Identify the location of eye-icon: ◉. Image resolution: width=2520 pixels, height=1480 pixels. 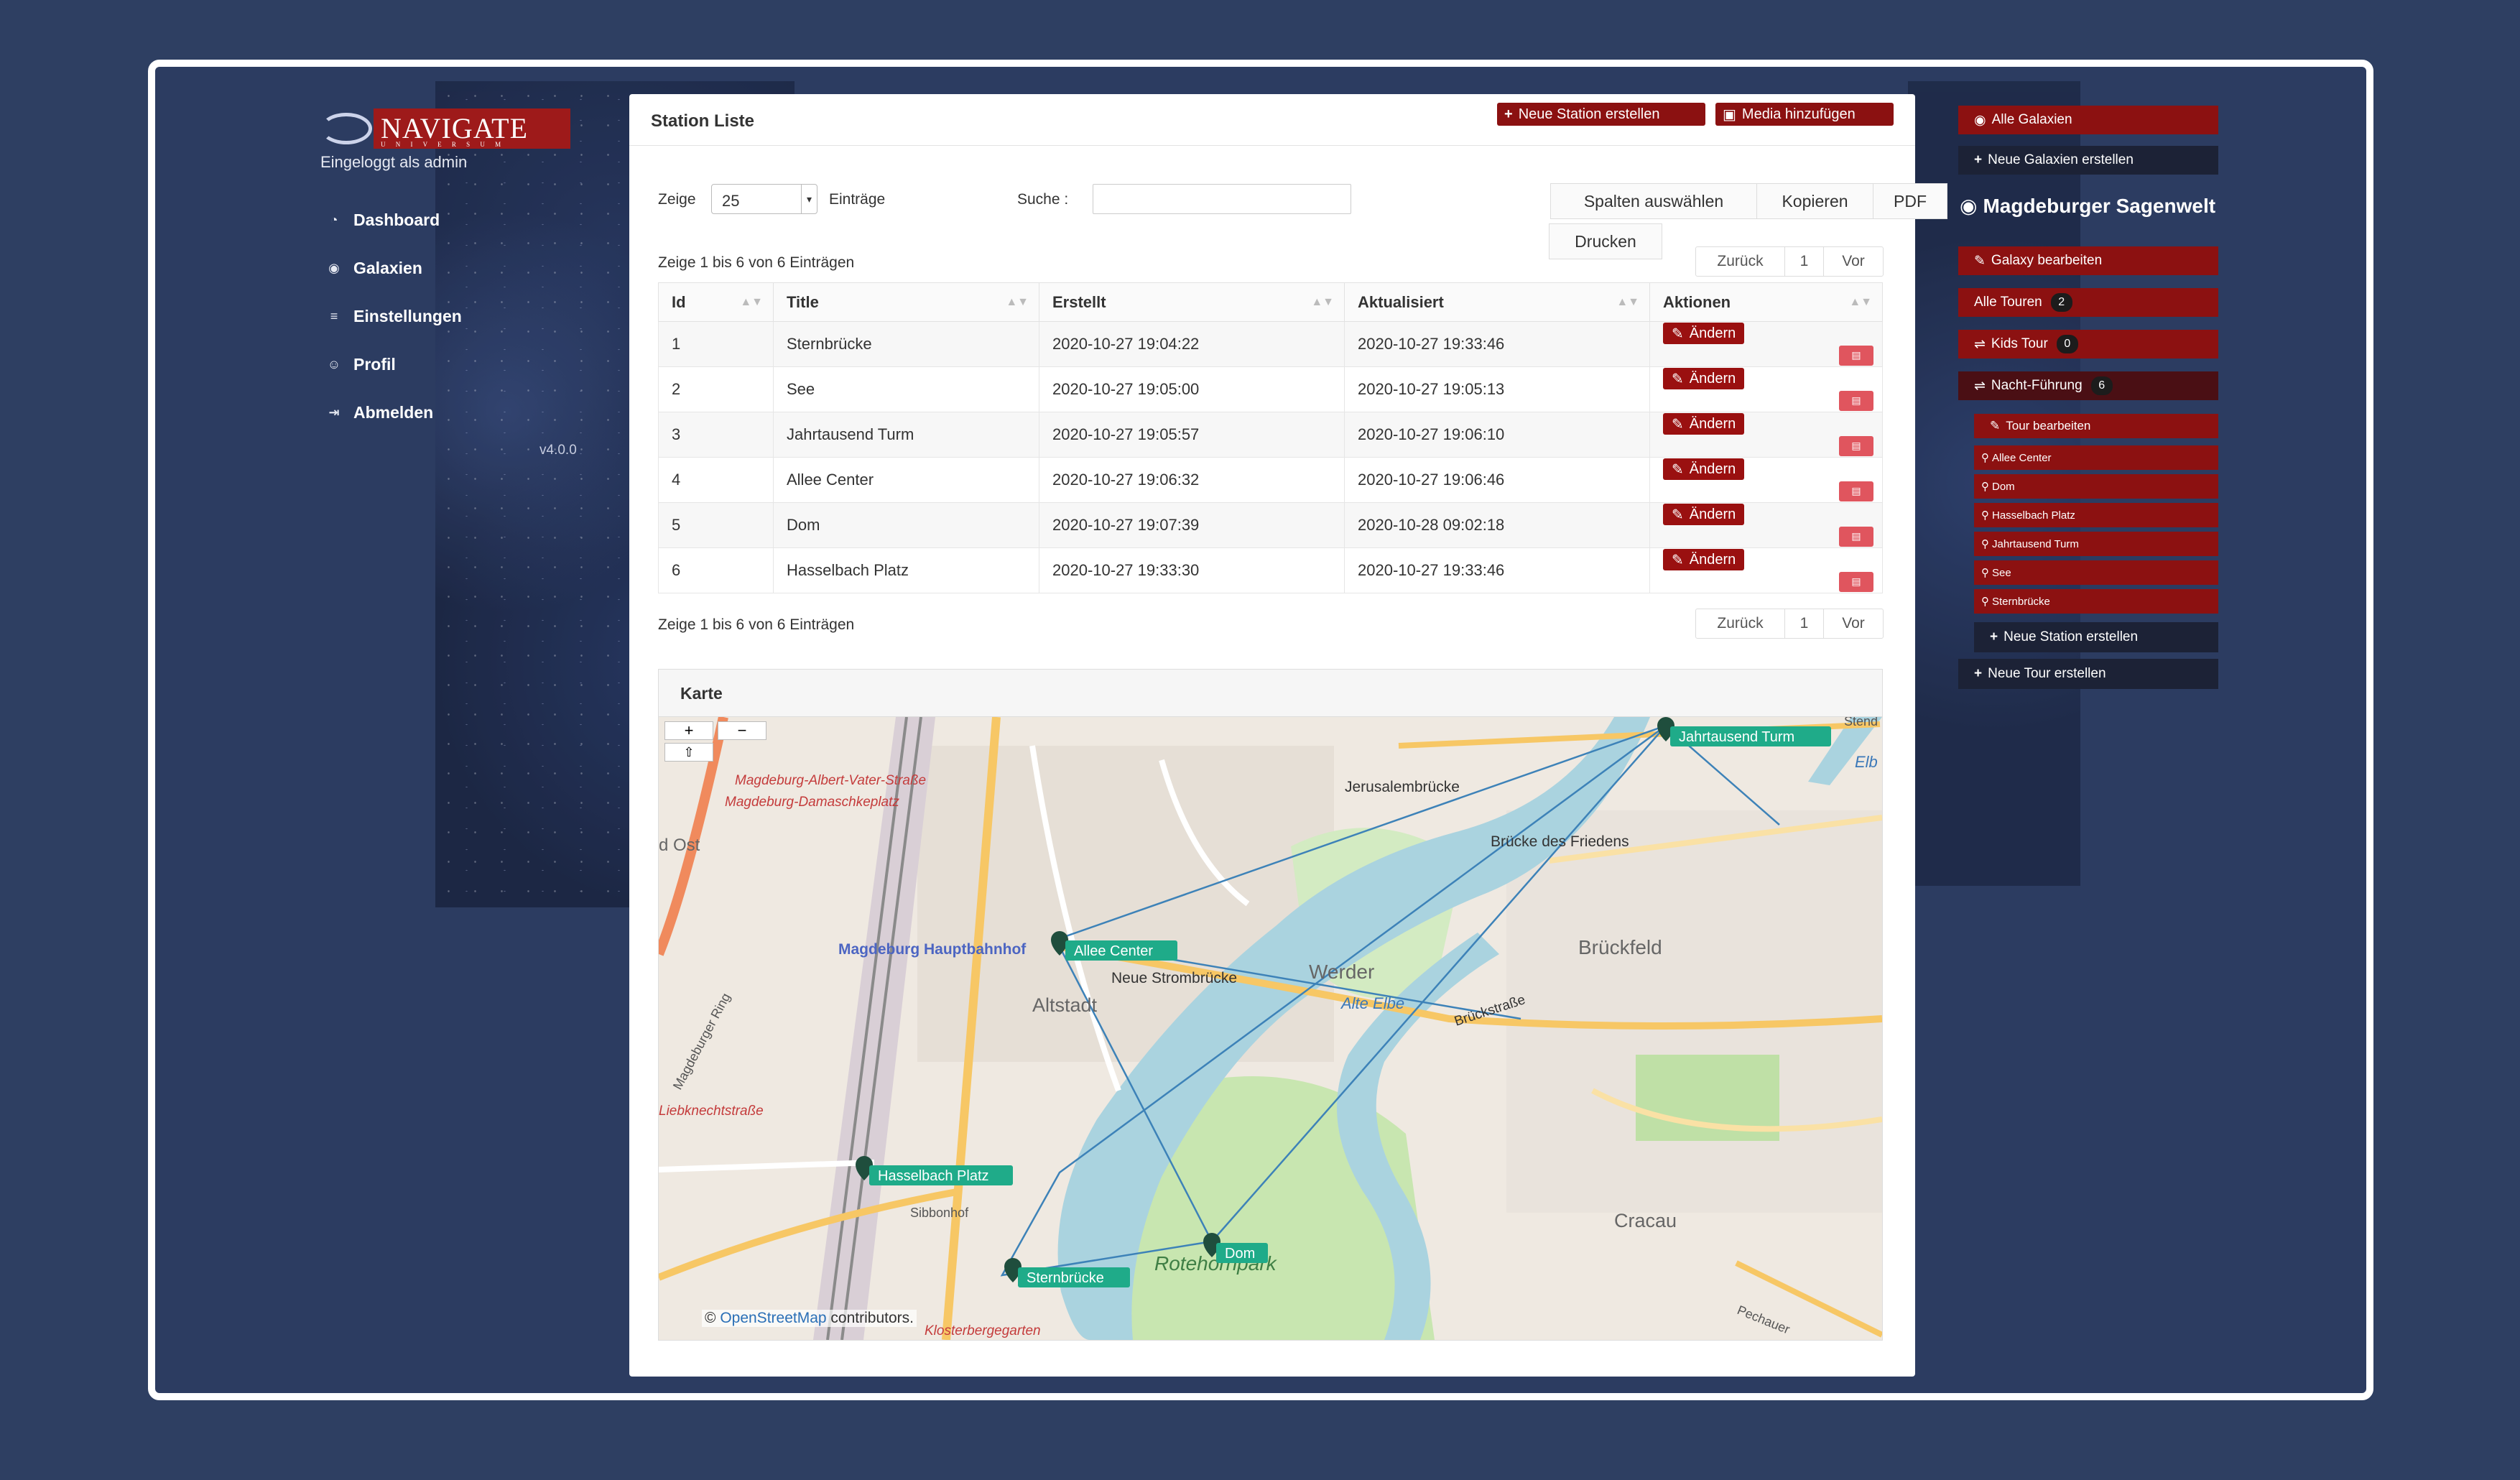
(1969, 206).